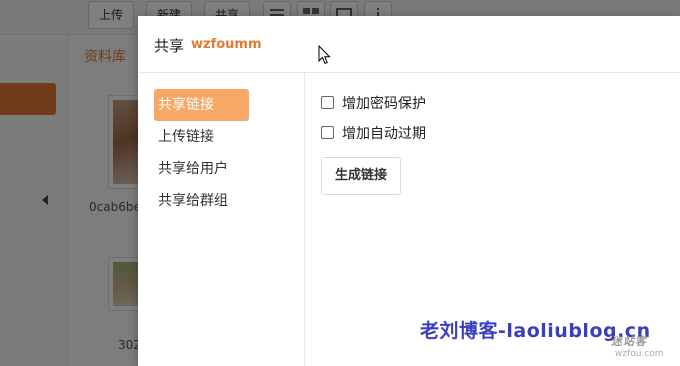  I want to click on dialog-title: 共享, so click(169, 46).